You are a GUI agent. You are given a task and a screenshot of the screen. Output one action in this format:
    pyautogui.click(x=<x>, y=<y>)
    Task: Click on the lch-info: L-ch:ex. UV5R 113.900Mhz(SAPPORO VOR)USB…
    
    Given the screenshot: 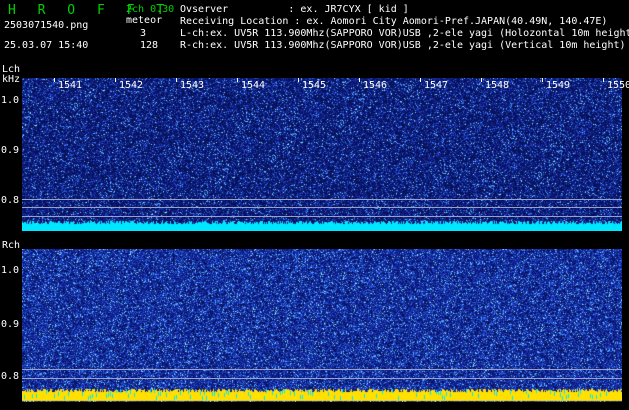 What is the action you would take?
    pyautogui.click(x=404, y=33)
    